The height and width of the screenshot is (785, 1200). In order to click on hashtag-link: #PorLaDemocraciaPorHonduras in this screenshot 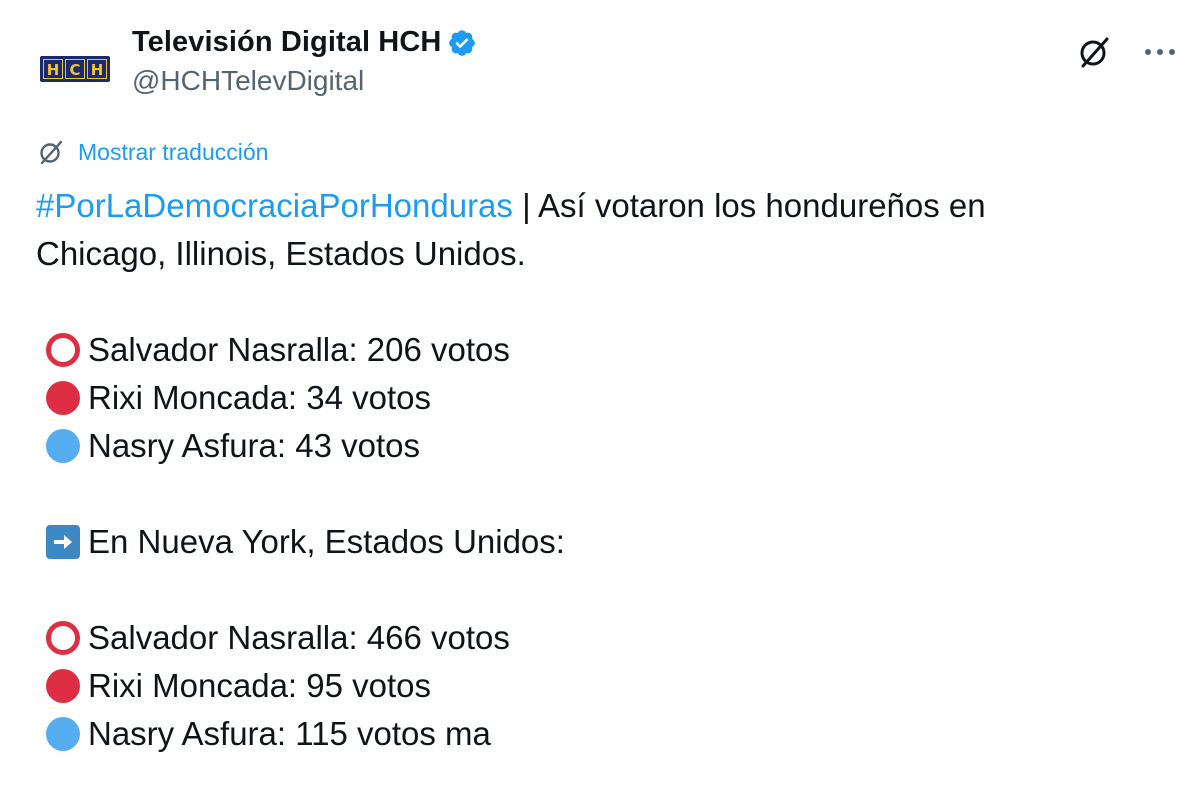, I will do `click(274, 206)`.